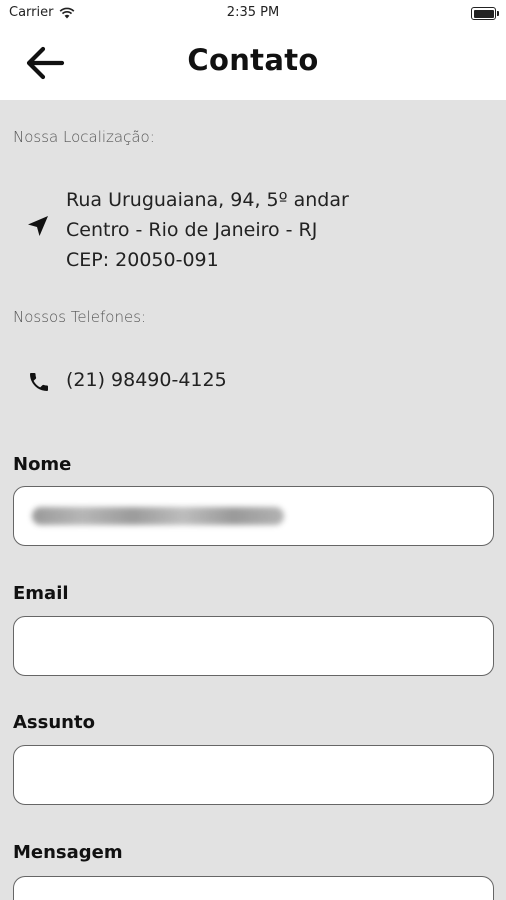  What do you see at coordinates (253, 646) in the screenshot?
I see `email-input` at bounding box center [253, 646].